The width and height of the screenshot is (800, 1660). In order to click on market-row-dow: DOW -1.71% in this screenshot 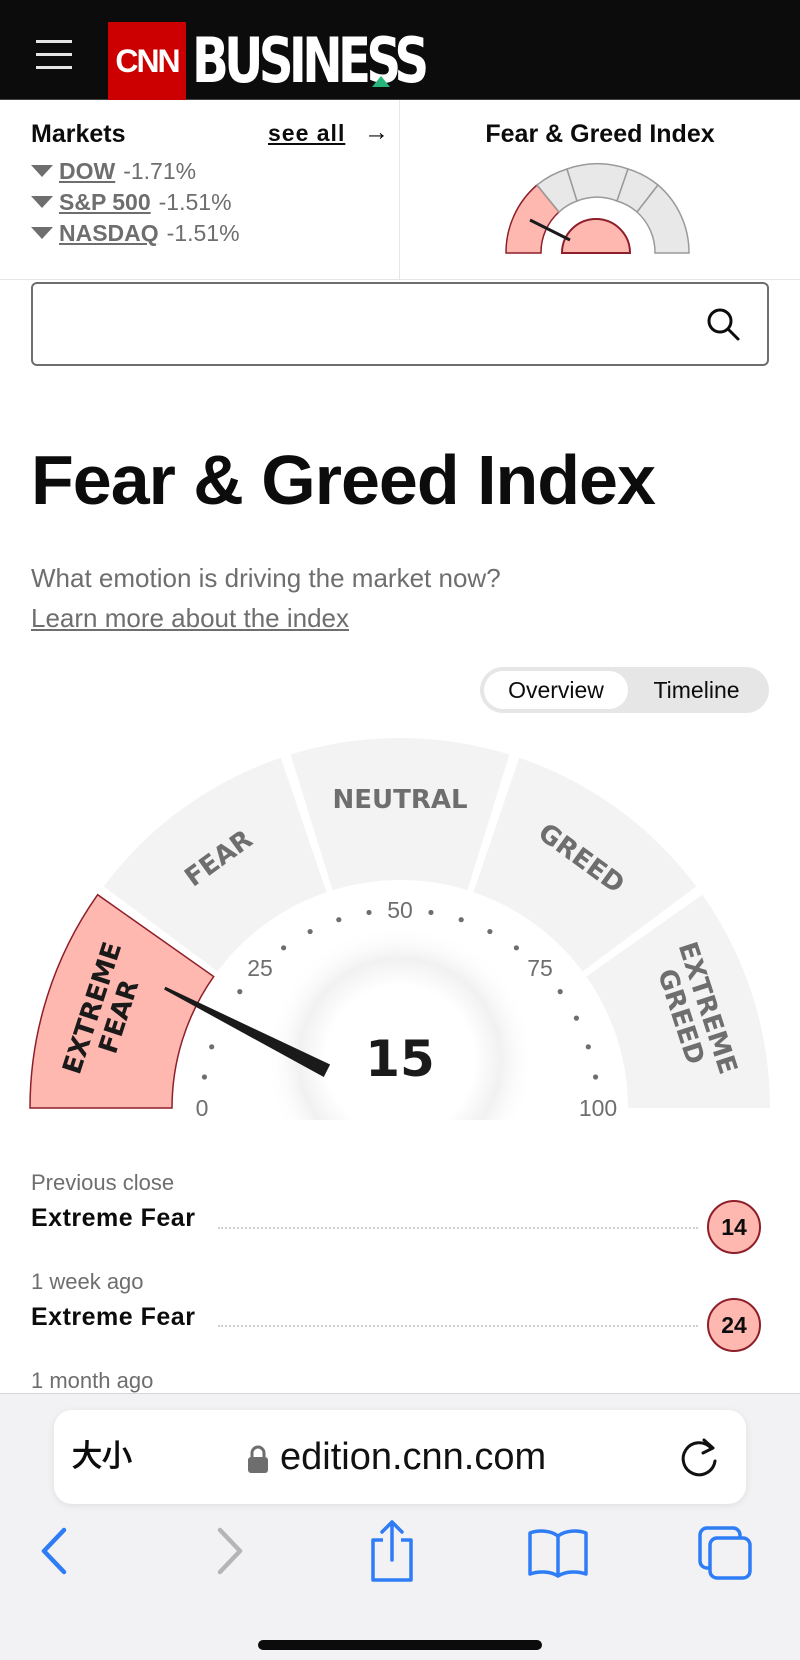, I will do `click(113, 171)`.